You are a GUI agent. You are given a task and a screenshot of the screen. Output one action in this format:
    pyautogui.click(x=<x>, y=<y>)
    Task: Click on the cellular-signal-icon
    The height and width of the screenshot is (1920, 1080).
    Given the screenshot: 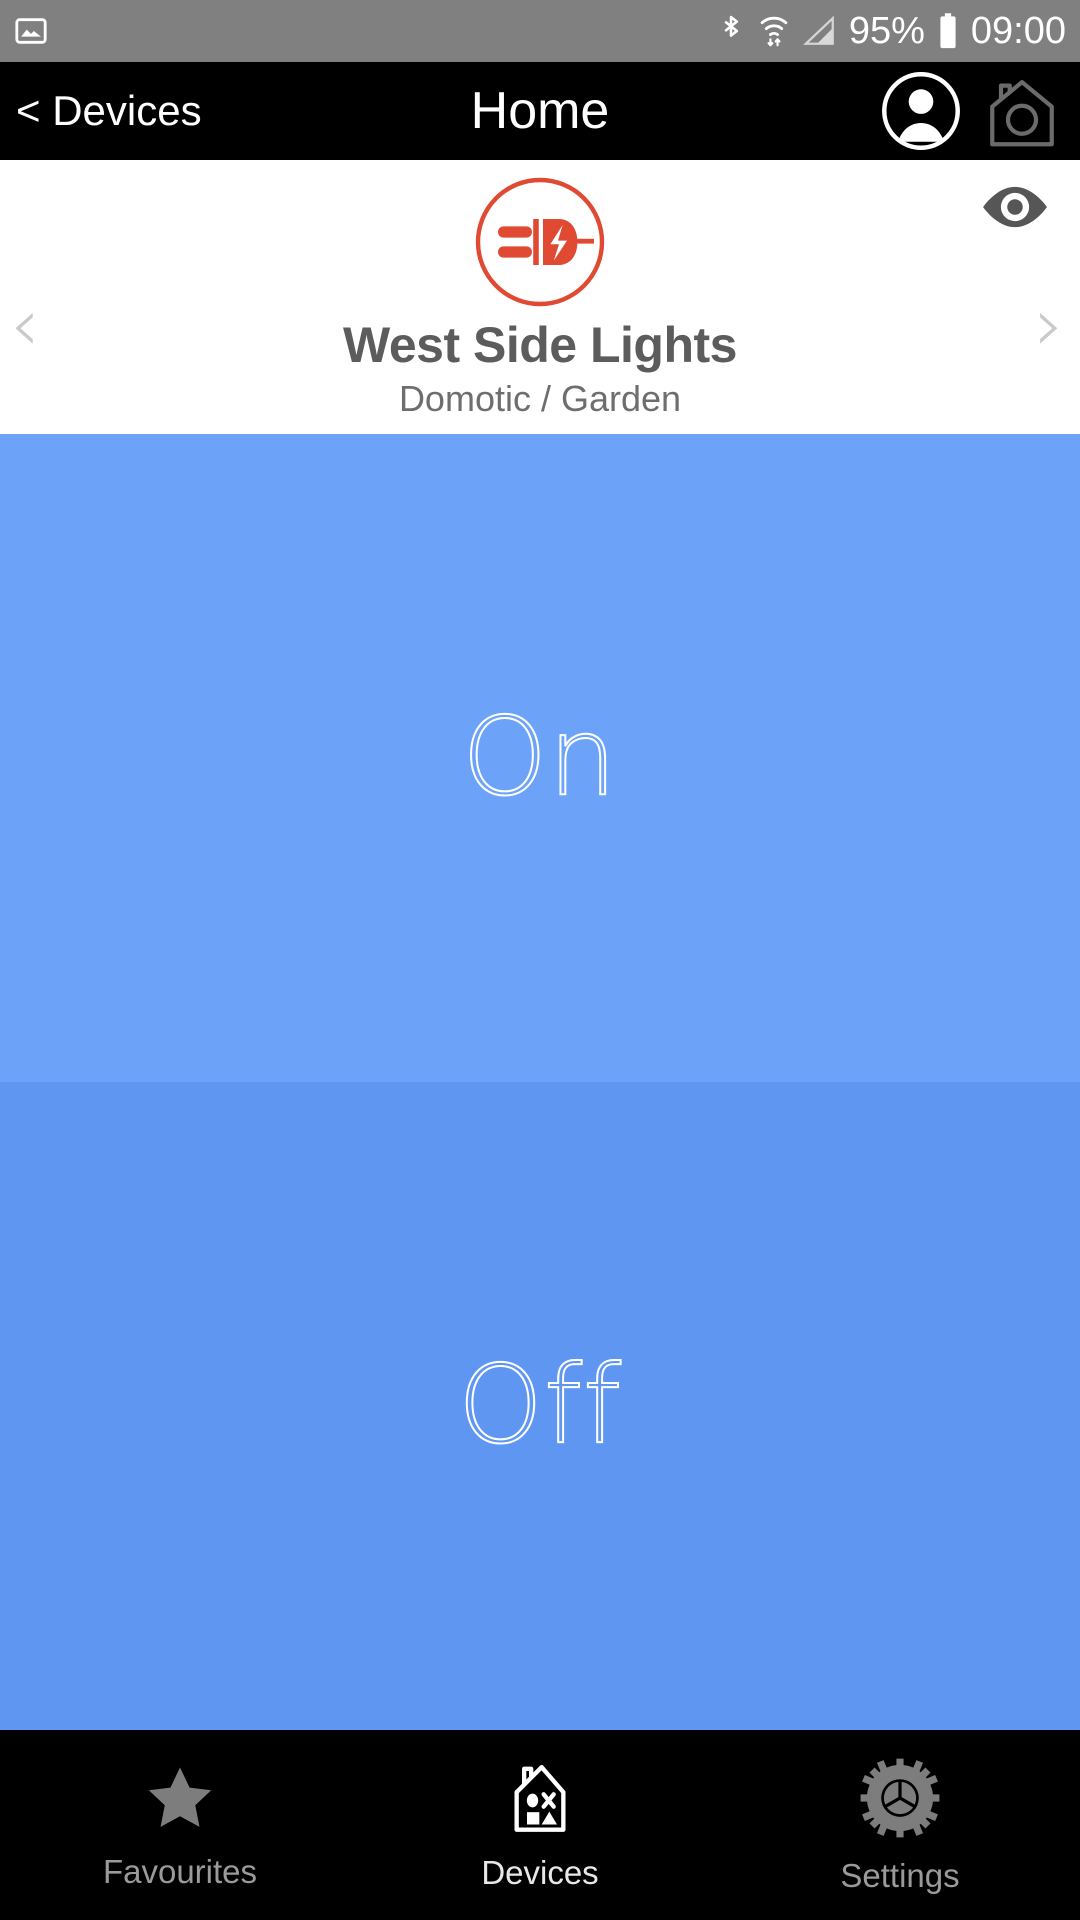 What is the action you would take?
    pyautogui.click(x=819, y=31)
    